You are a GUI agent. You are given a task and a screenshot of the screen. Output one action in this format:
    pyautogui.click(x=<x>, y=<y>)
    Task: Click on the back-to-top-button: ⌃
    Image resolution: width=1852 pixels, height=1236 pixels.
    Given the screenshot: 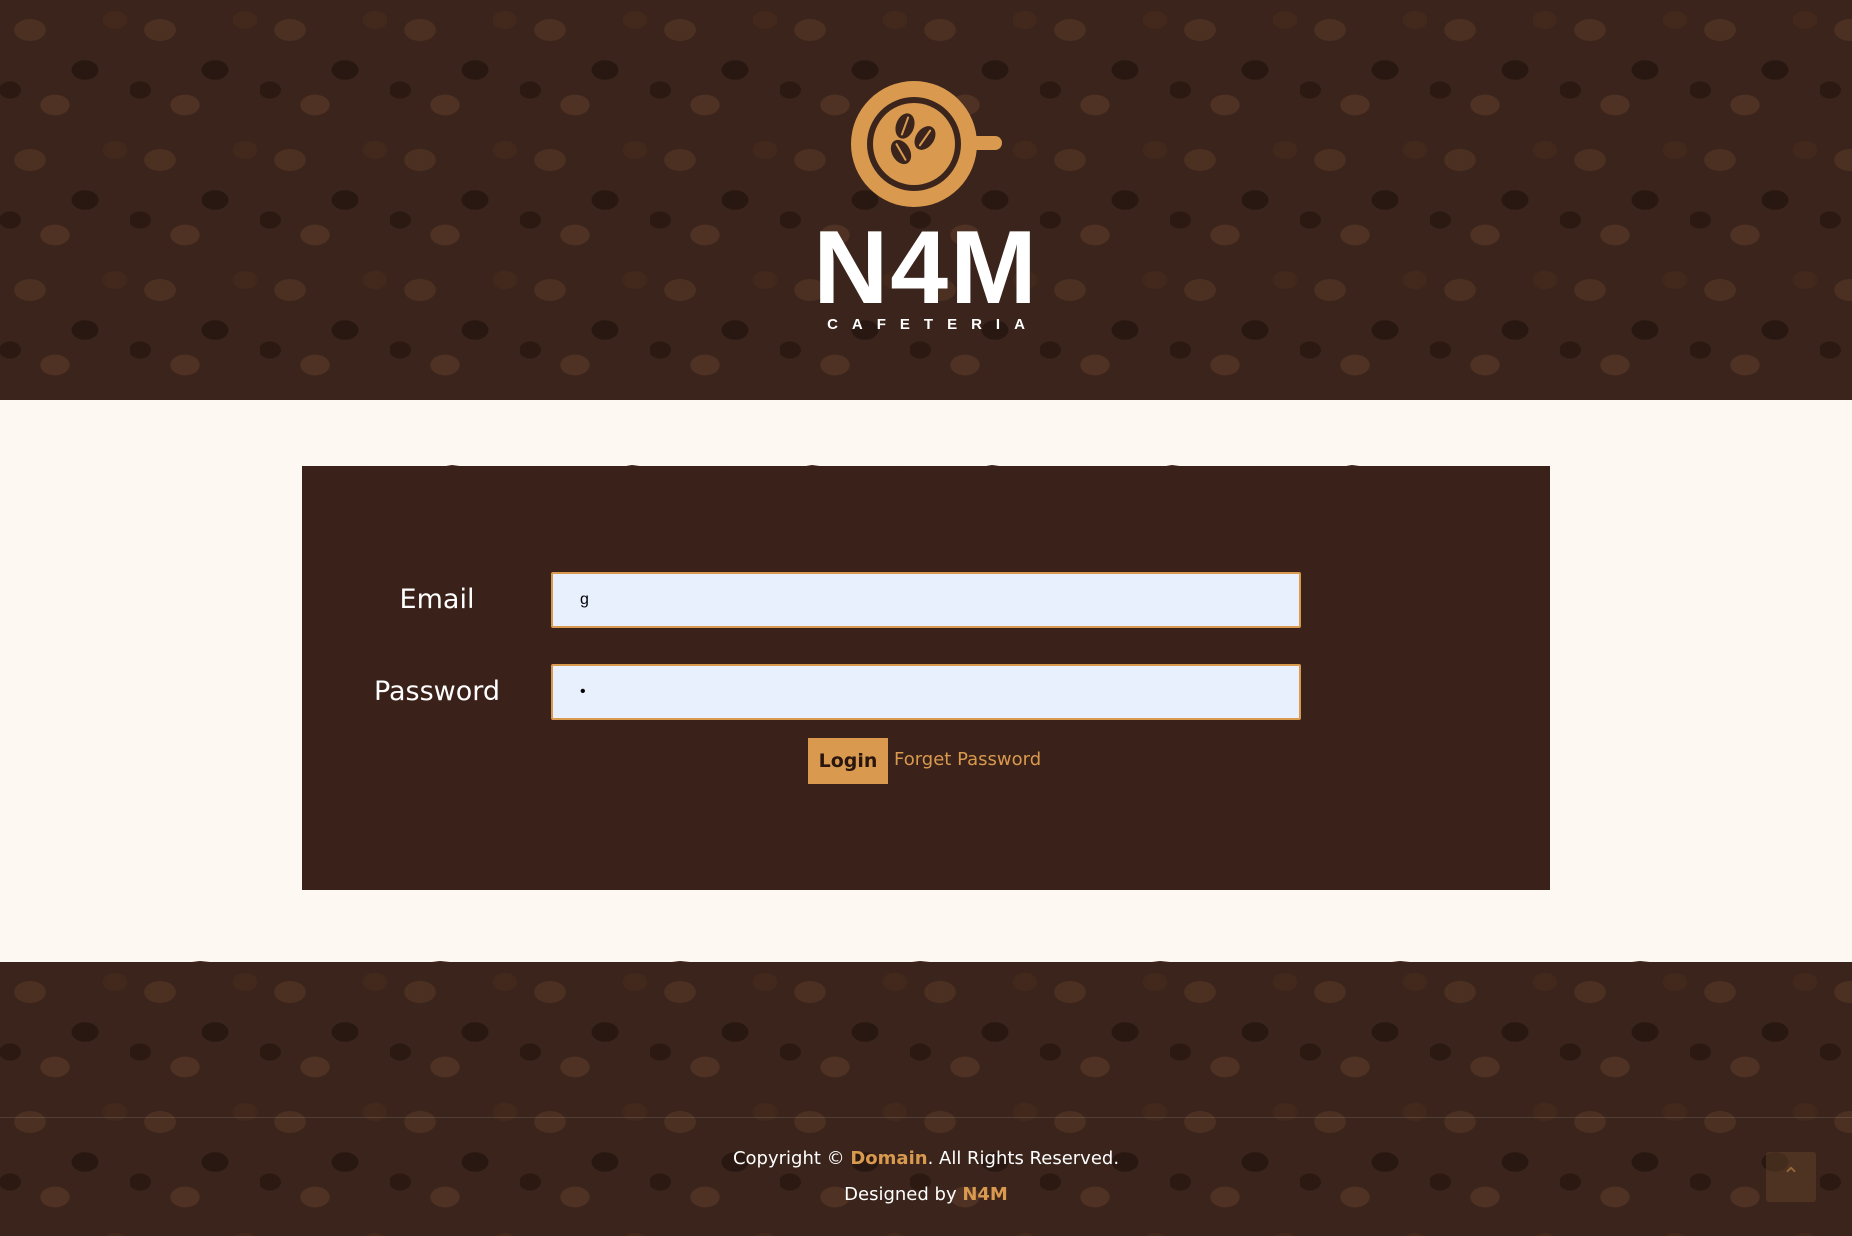 What is the action you would take?
    pyautogui.click(x=1791, y=1177)
    